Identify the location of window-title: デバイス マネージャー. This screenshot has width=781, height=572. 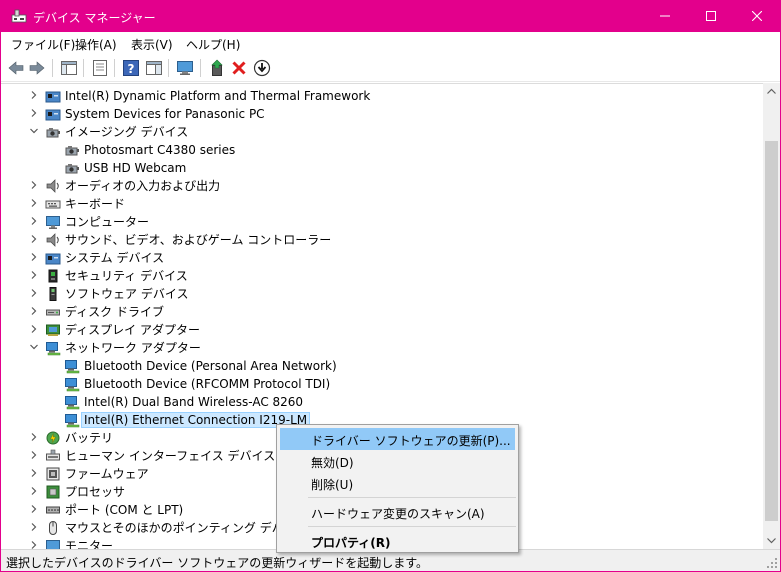
(94, 18).